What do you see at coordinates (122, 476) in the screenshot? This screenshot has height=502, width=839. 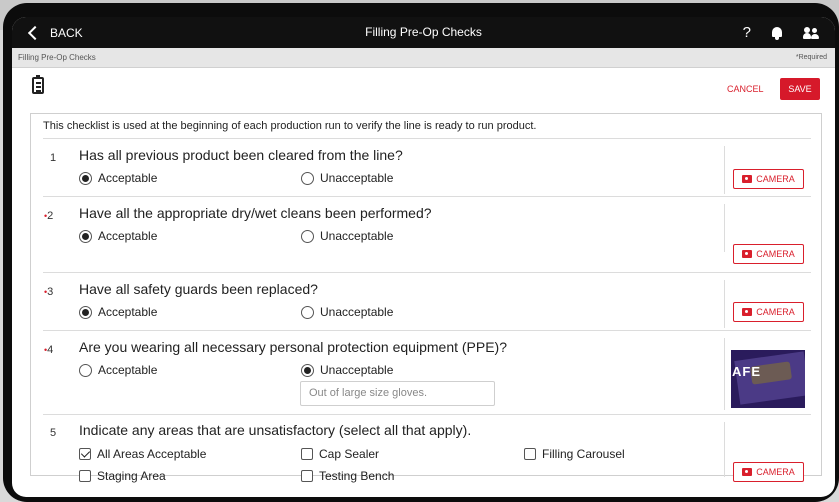 I see `checkbox-staging-area: Staging Area` at bounding box center [122, 476].